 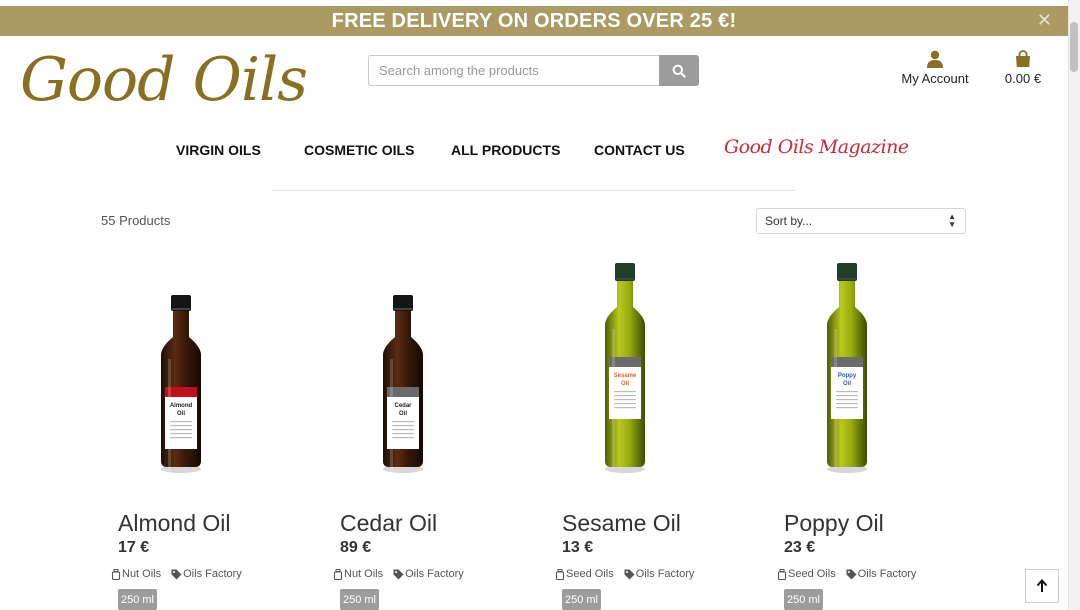 I want to click on cart-link: 0.00 €, so click(x=1023, y=68).